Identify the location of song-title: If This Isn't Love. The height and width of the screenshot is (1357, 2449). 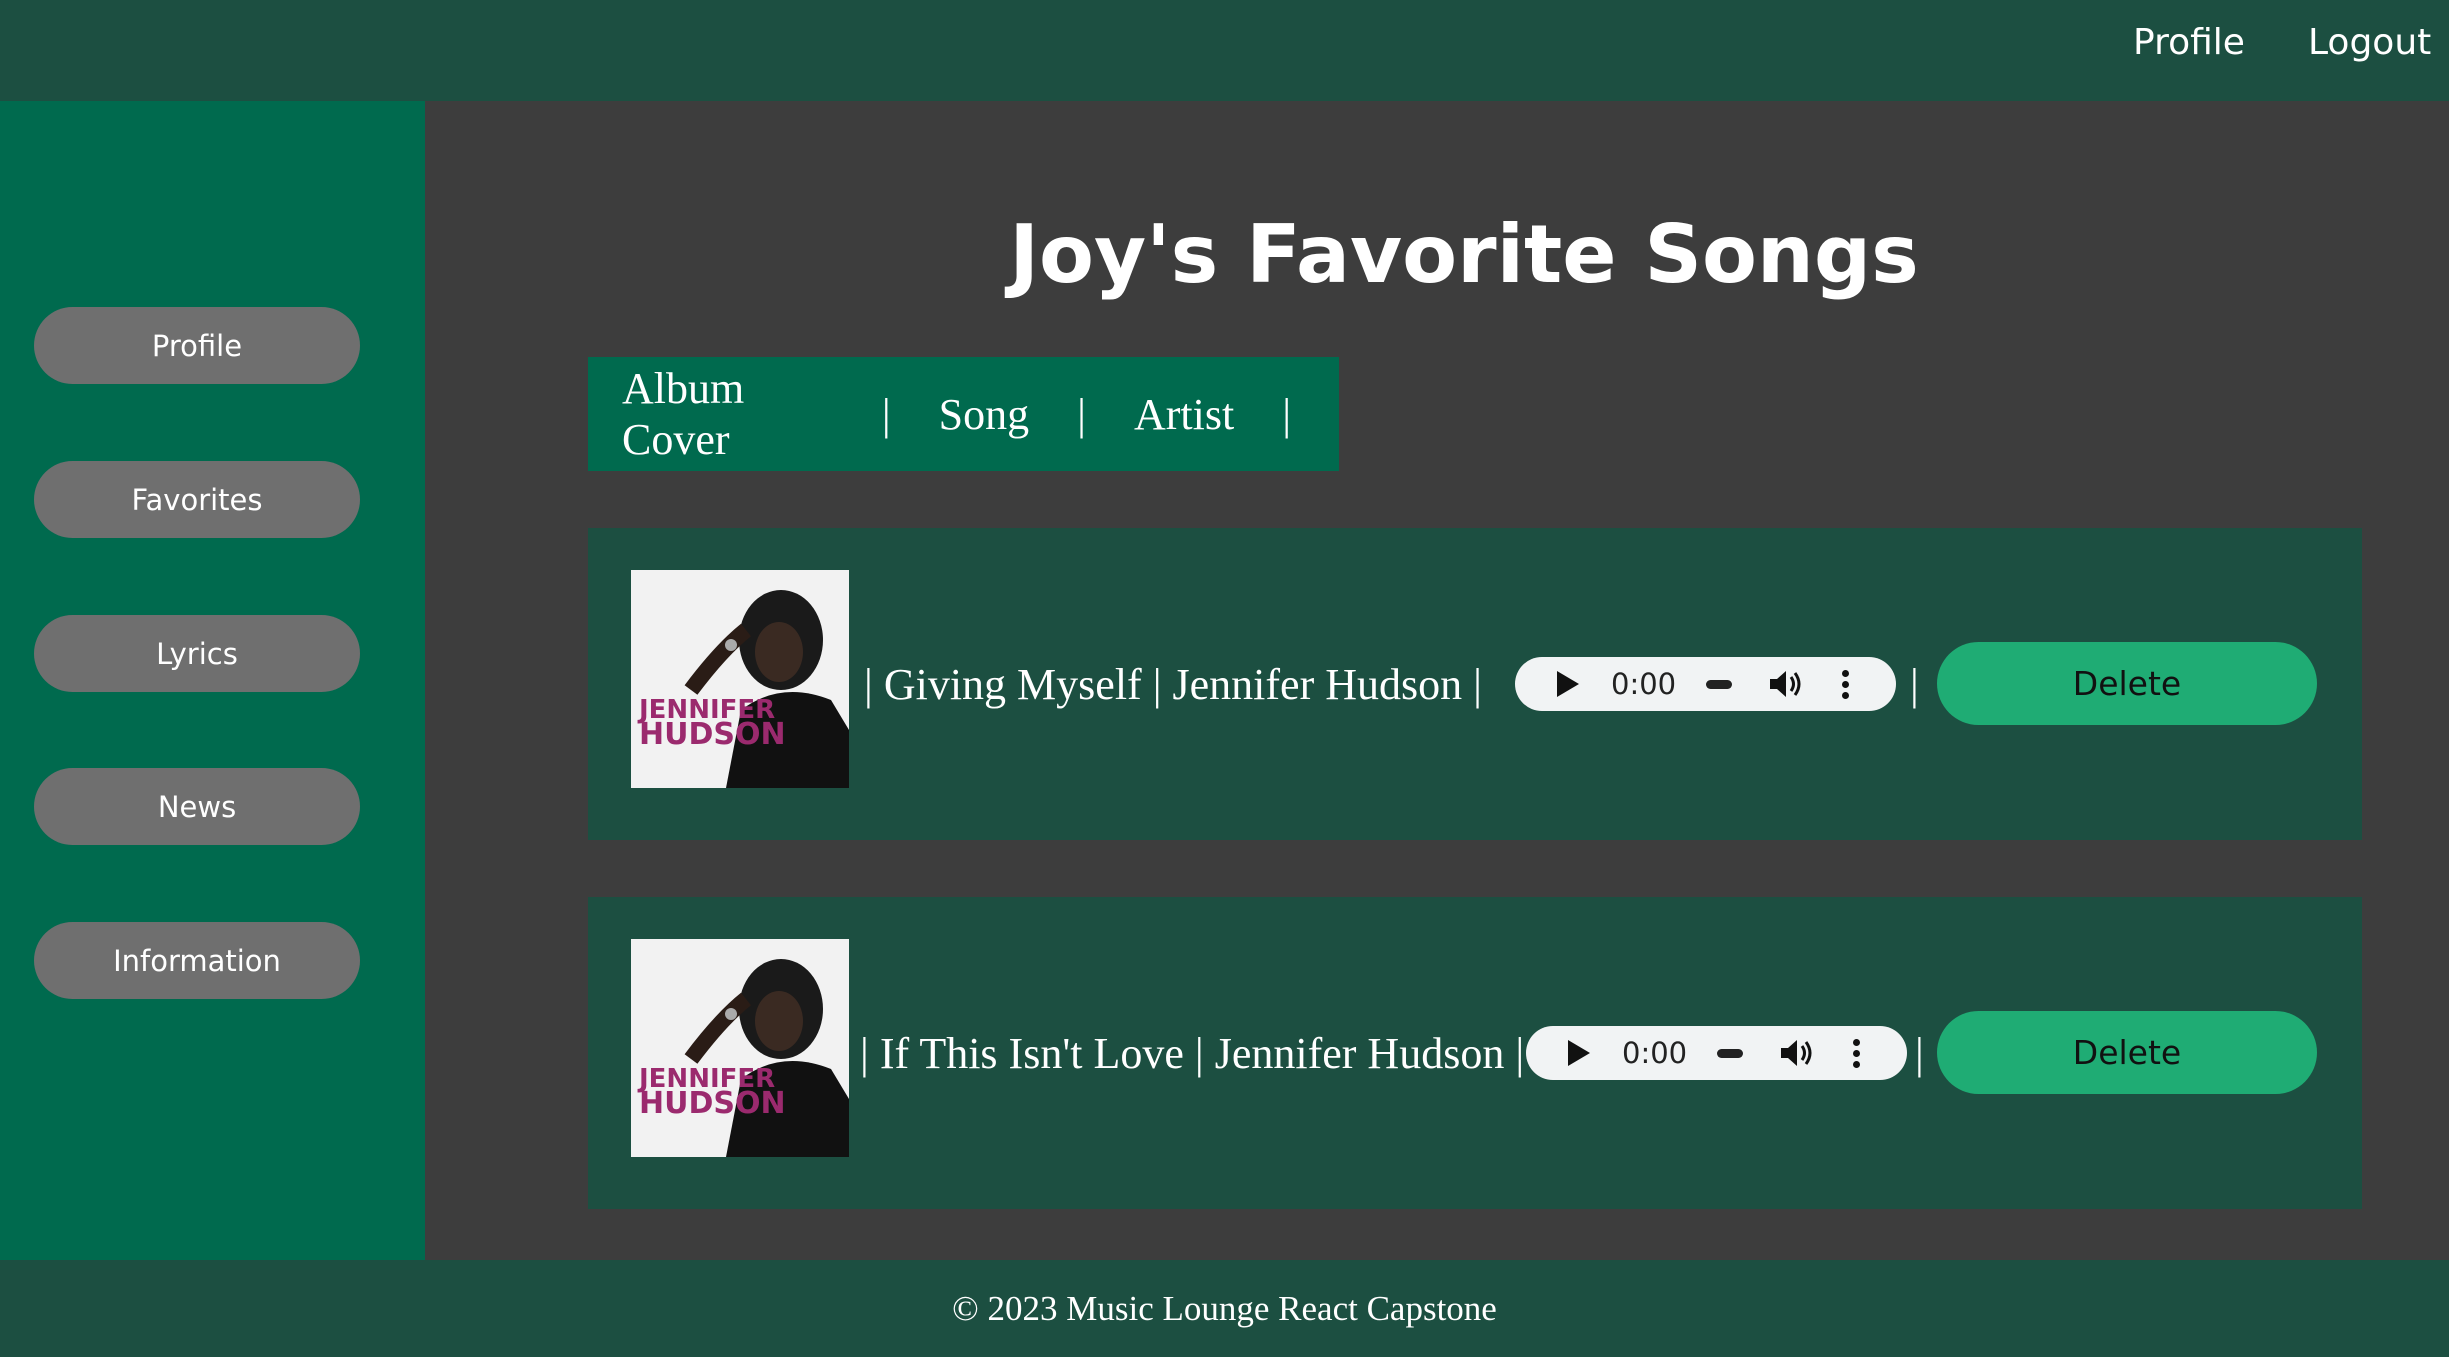
(1031, 1053).